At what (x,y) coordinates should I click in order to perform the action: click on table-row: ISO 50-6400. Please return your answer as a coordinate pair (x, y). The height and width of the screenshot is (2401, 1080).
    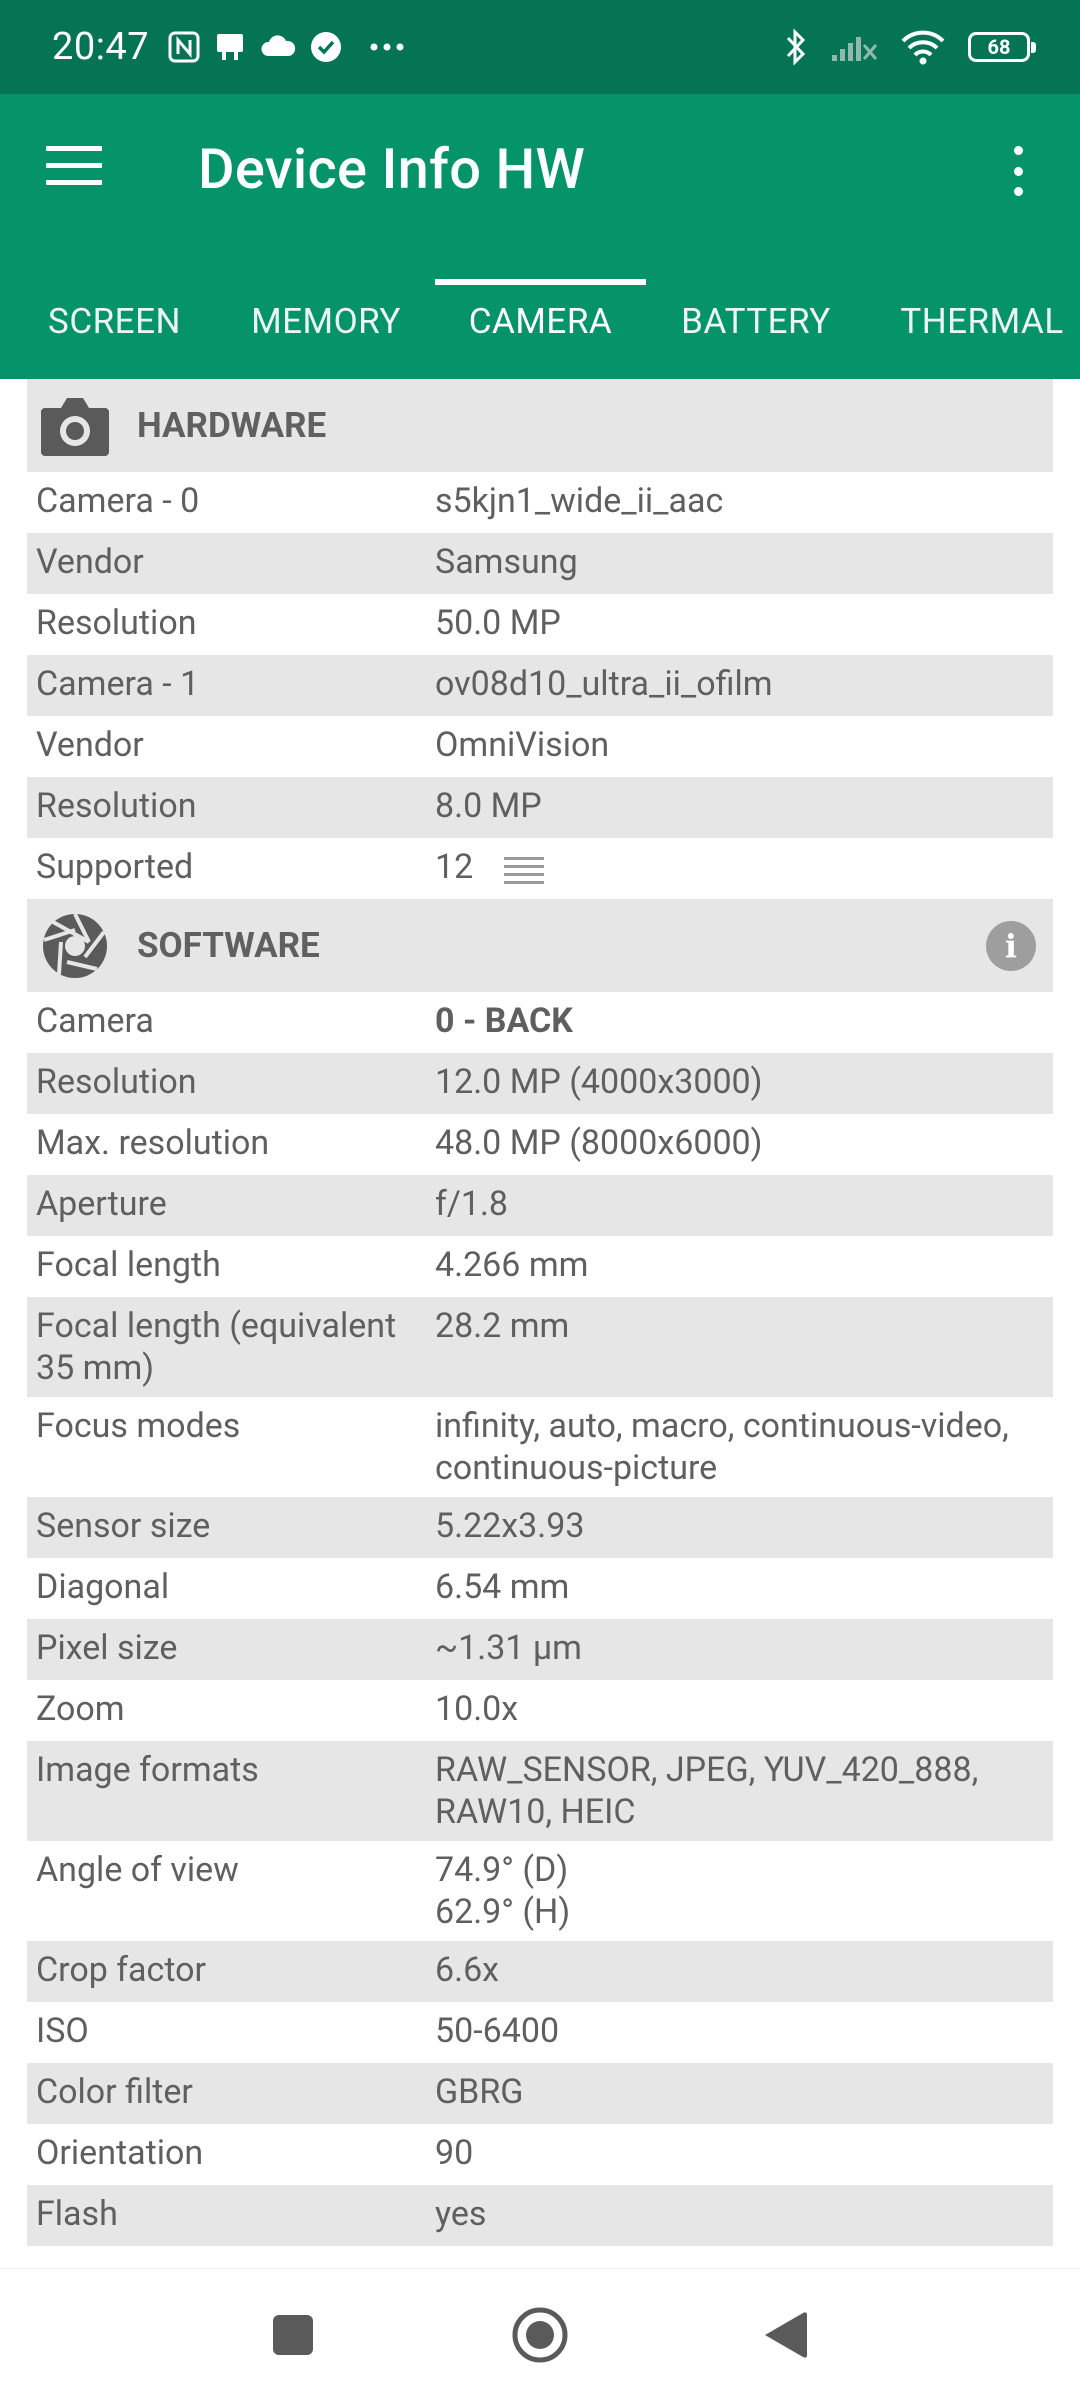
    Looking at the image, I should click on (540, 2032).